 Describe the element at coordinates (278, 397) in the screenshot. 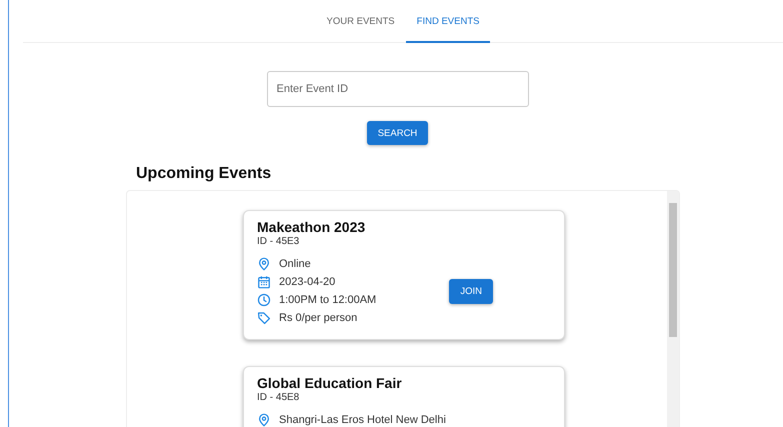

I see `event-id: ID - 45E8` at that location.